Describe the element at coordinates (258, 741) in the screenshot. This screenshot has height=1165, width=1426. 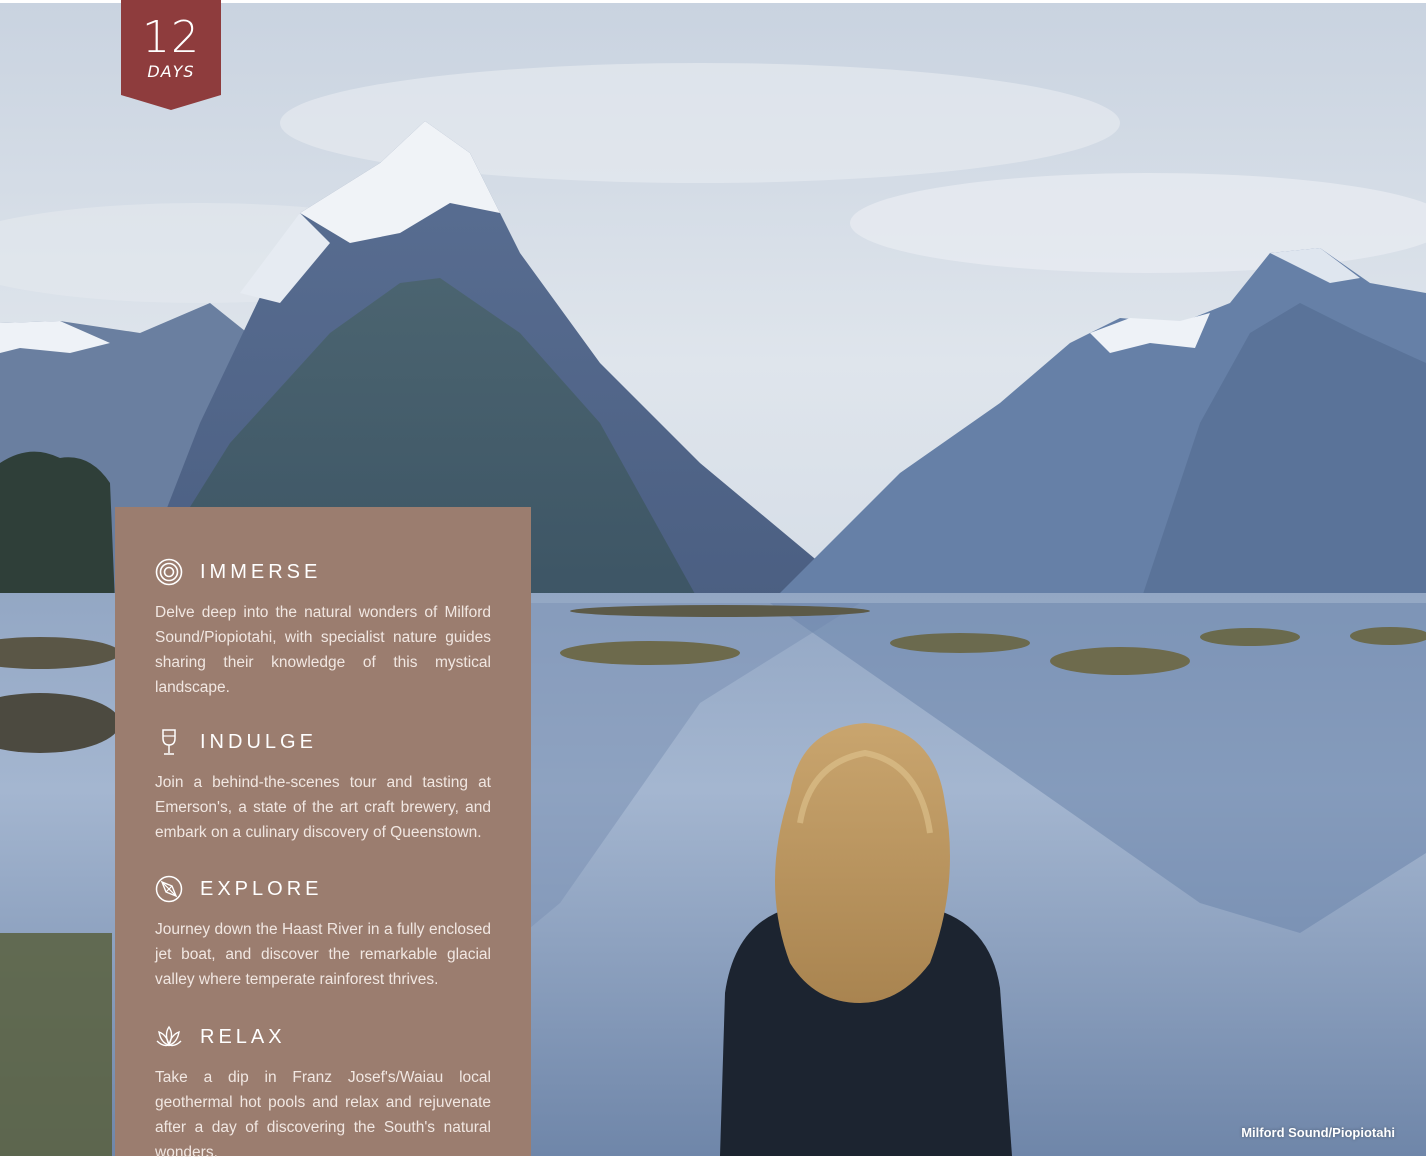
I see `section-title: INDULGE` at that location.